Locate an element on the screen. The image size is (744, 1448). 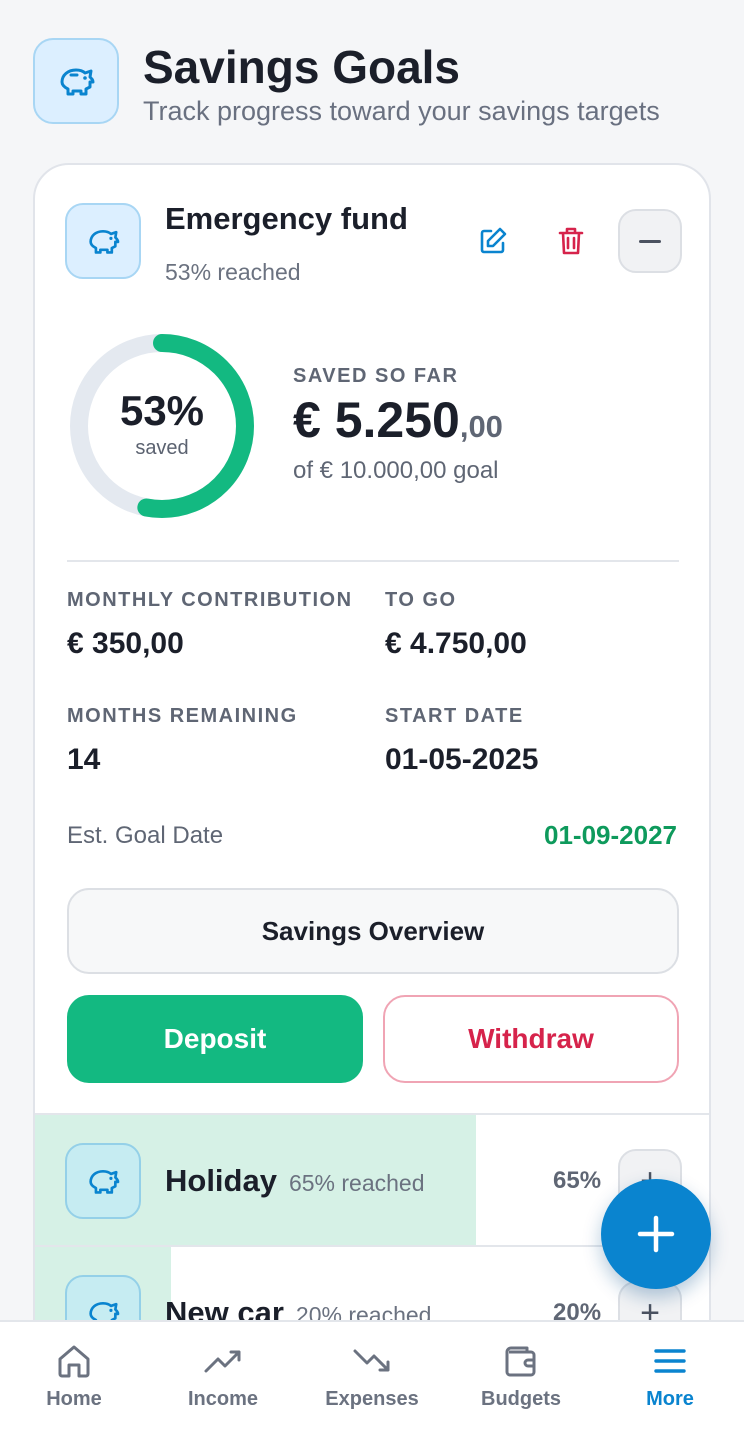
est-goal-date-value: 01-09-2027 is located at coordinates (610, 835).